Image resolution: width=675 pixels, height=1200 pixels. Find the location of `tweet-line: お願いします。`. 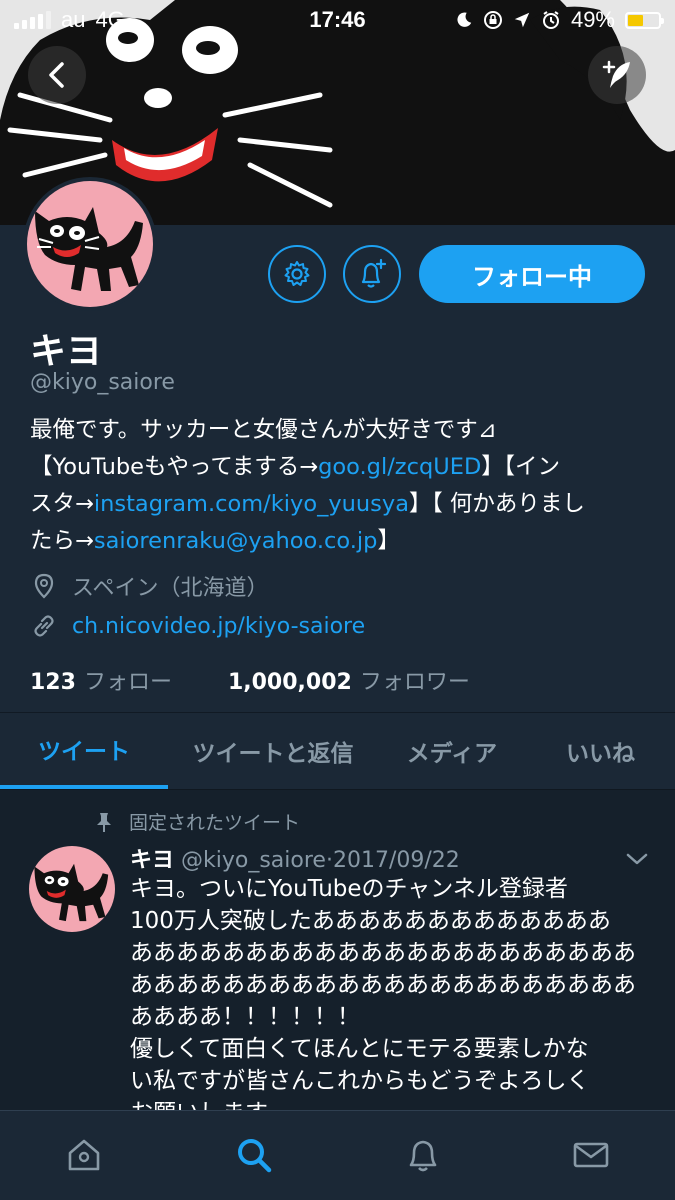

tweet-line: お願いします。 is located at coordinates (390, 1103).